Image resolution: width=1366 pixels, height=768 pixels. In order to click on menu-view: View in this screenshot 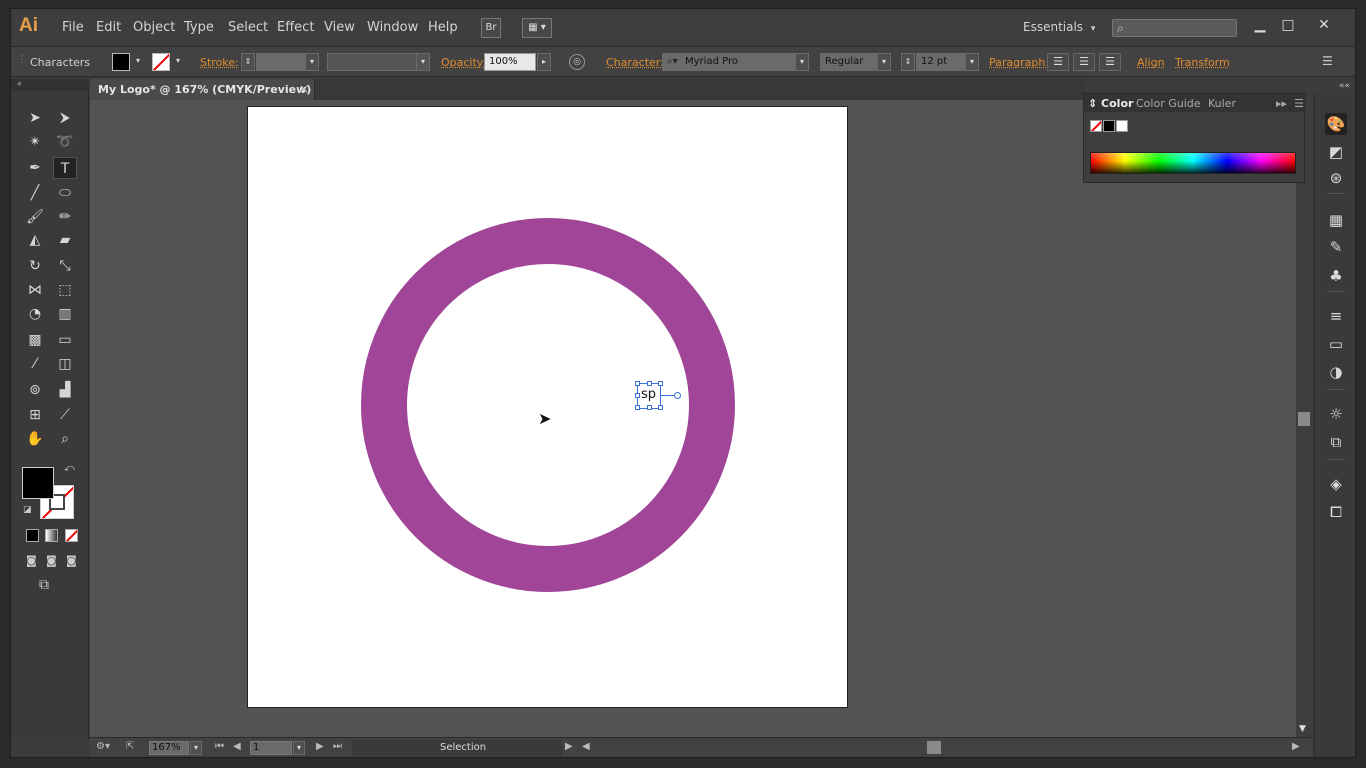, I will do `click(339, 27)`.